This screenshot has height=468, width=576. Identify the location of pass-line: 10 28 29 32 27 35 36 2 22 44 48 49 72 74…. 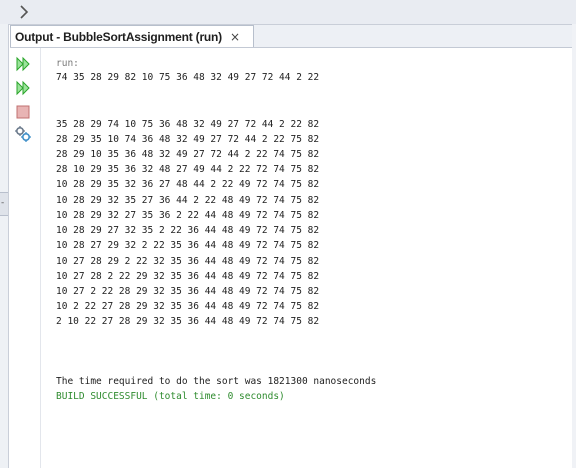
(188, 215).